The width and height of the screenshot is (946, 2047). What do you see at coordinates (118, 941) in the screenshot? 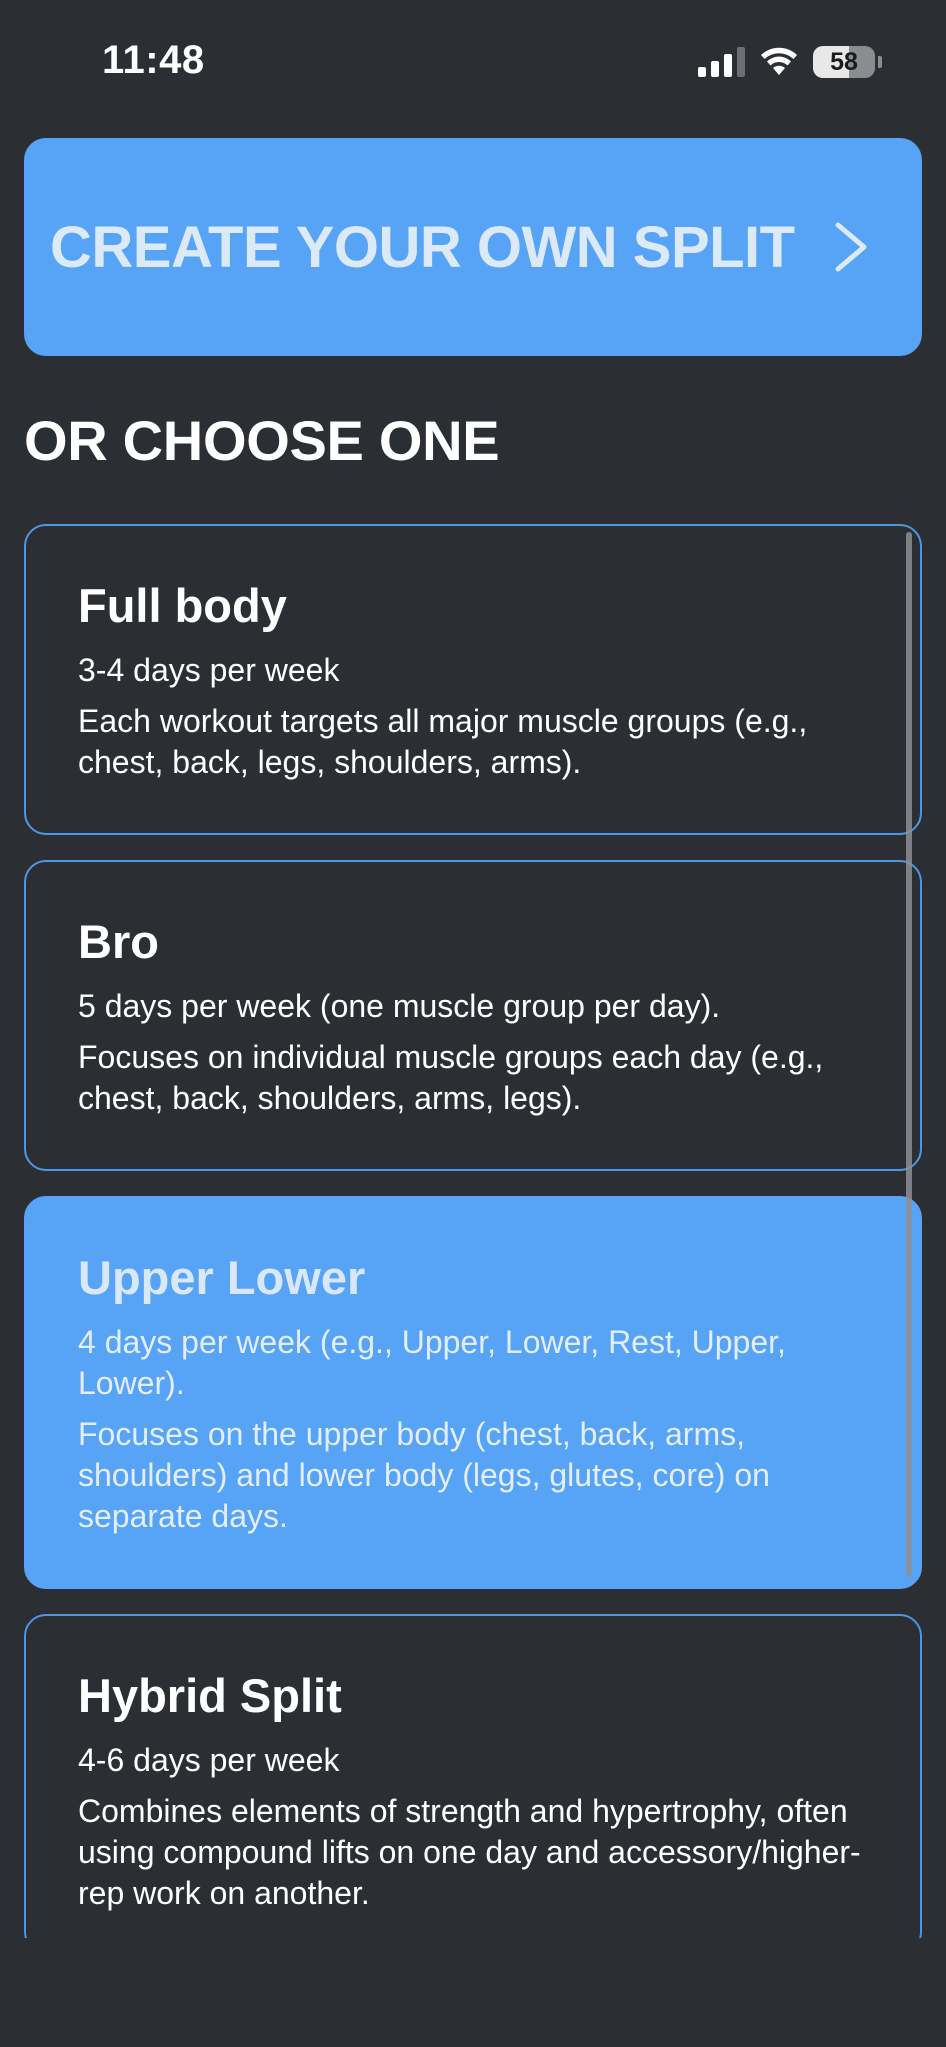
I see `split-title: Bro` at bounding box center [118, 941].